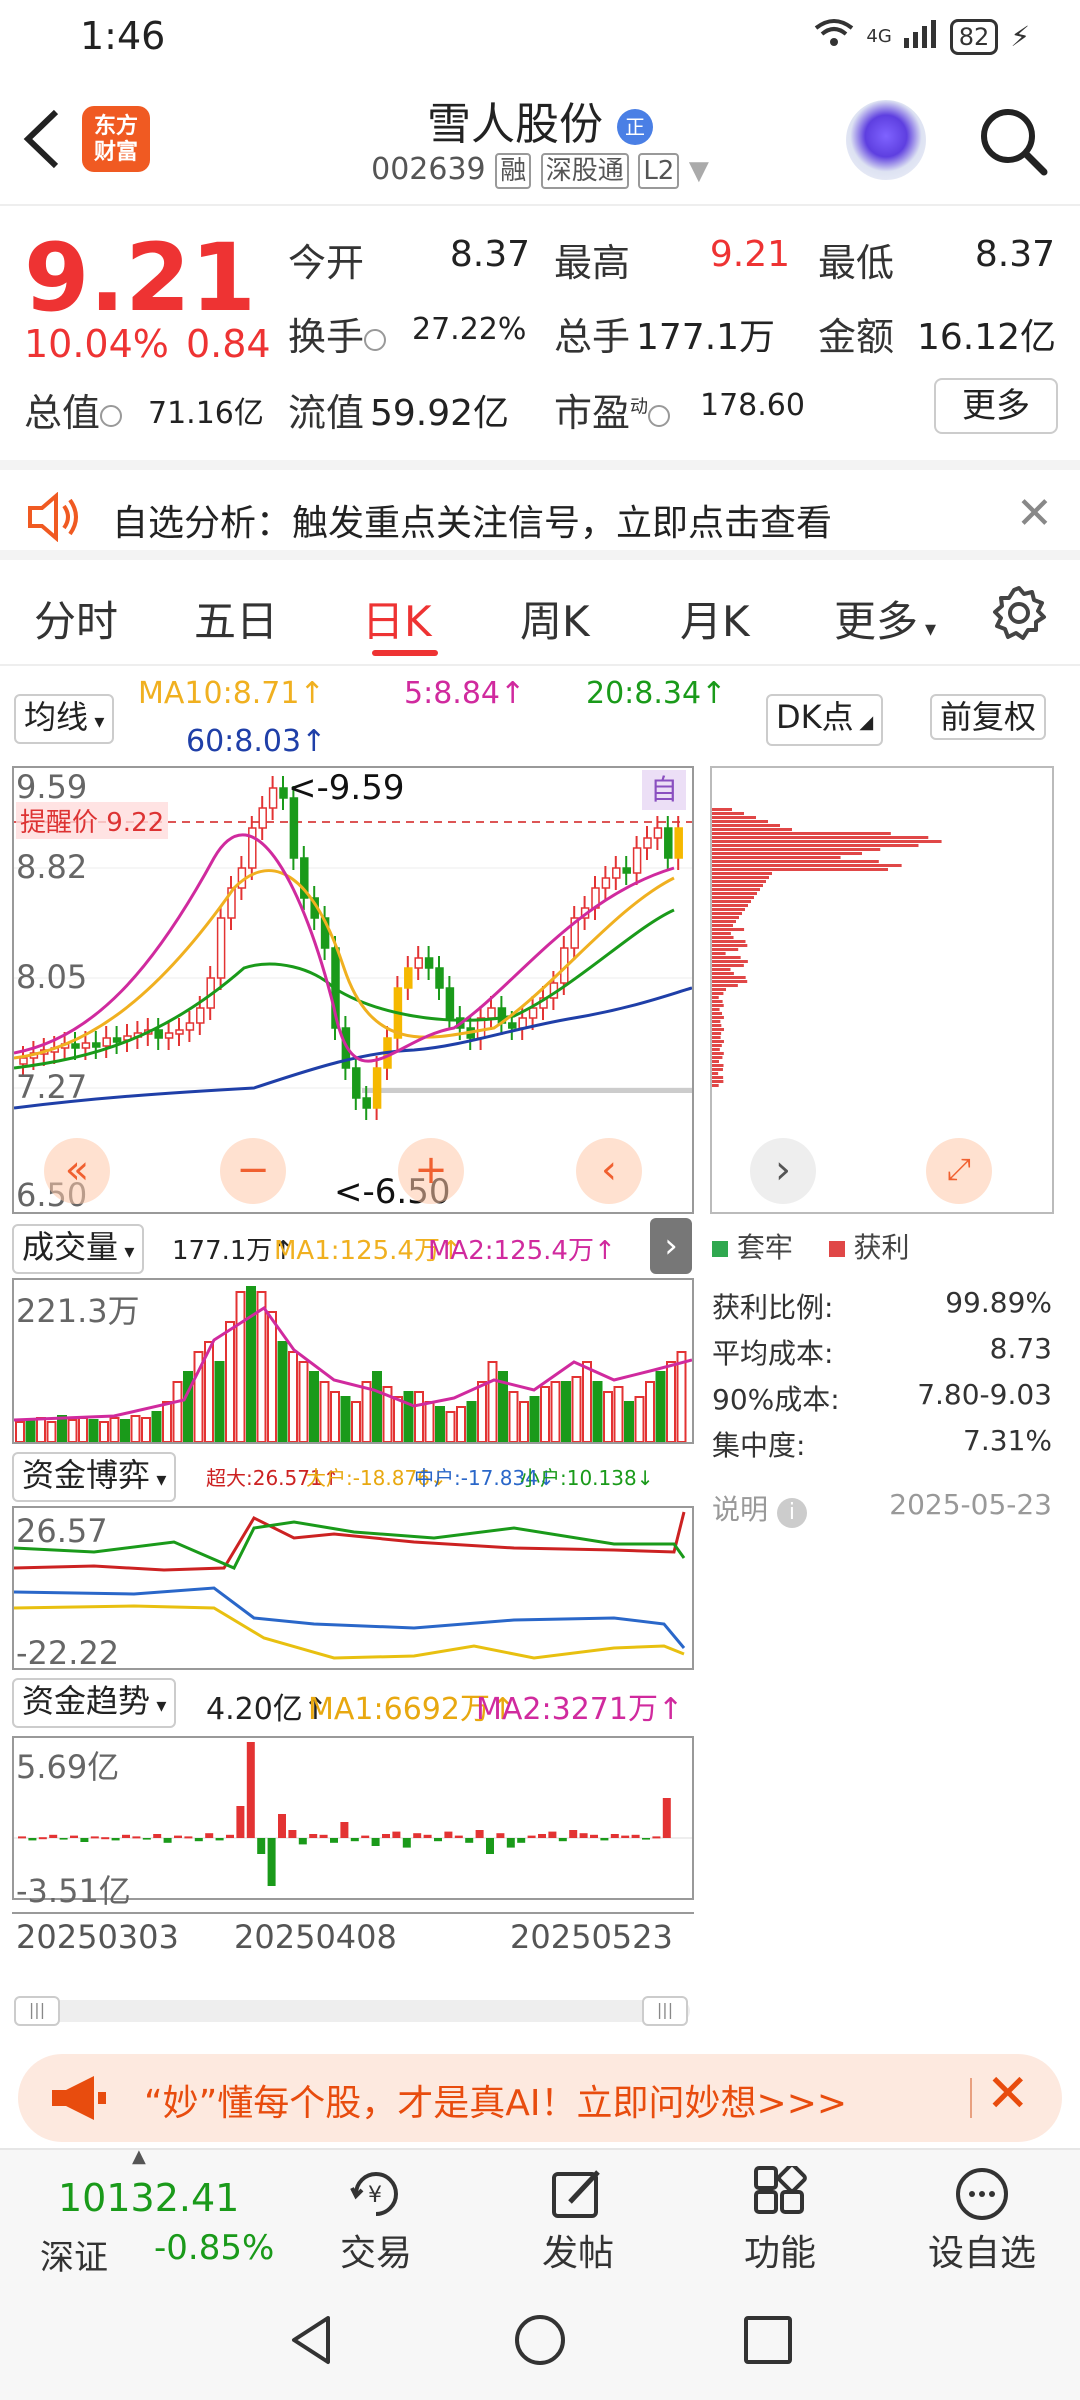  Describe the element at coordinates (1020, 36) in the screenshot. I see `charging-icon: ⚡` at that location.